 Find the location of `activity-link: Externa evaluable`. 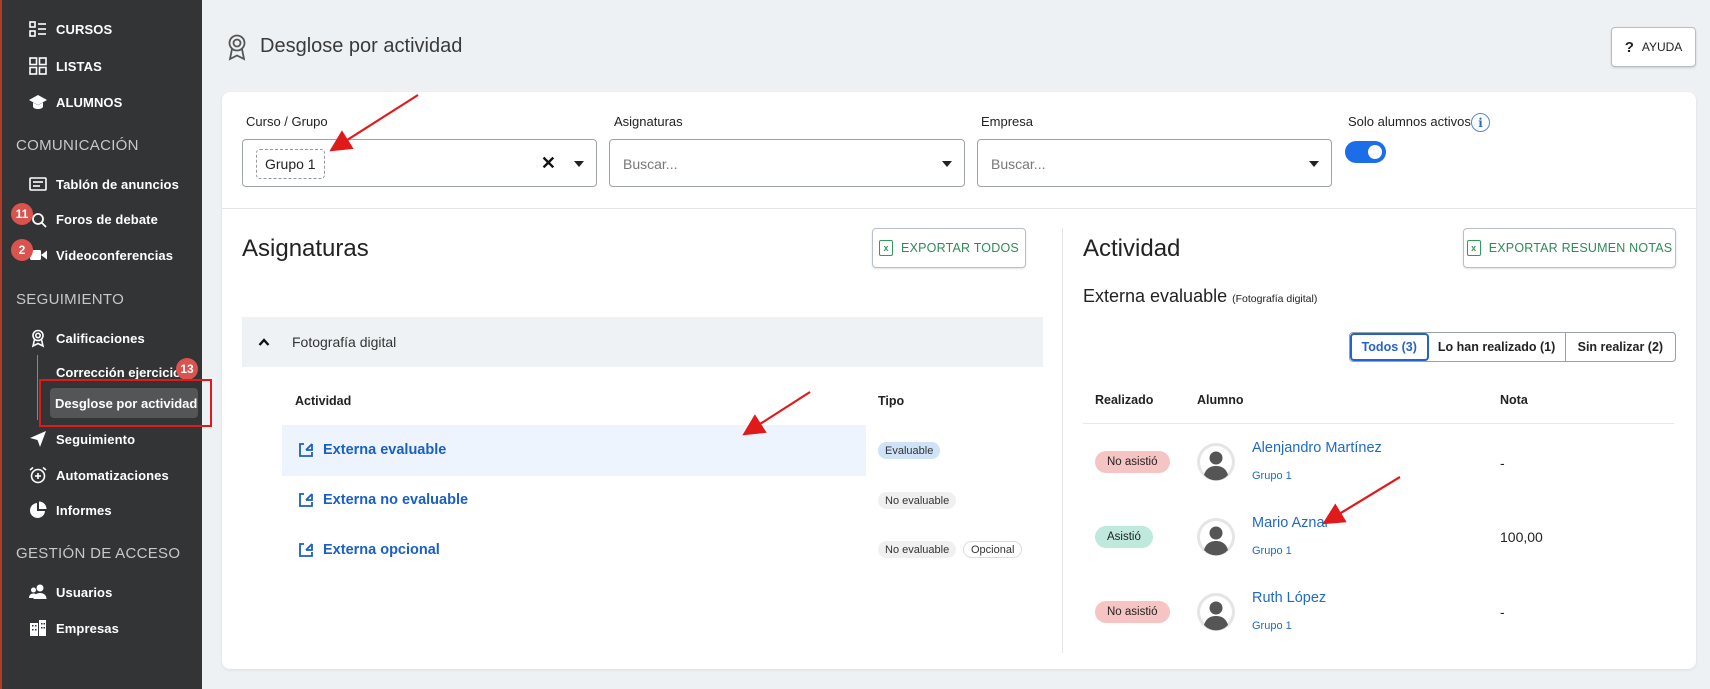

activity-link: Externa evaluable is located at coordinates (371, 450).